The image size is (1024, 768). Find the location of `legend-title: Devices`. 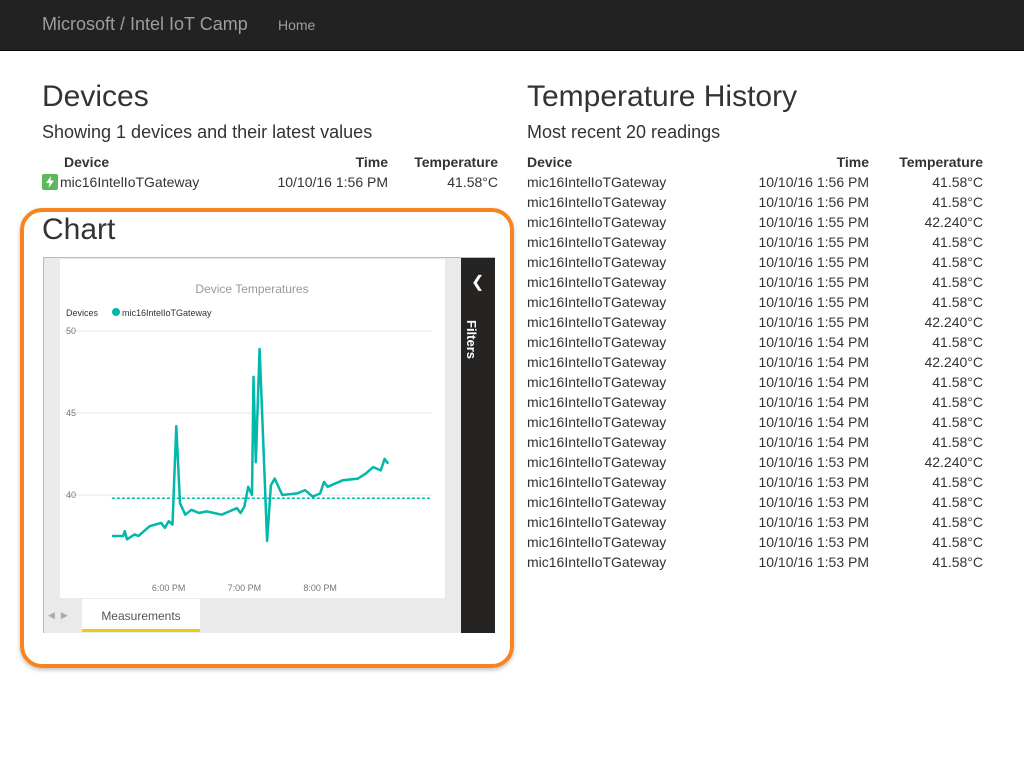

legend-title: Devices is located at coordinates (82, 313).